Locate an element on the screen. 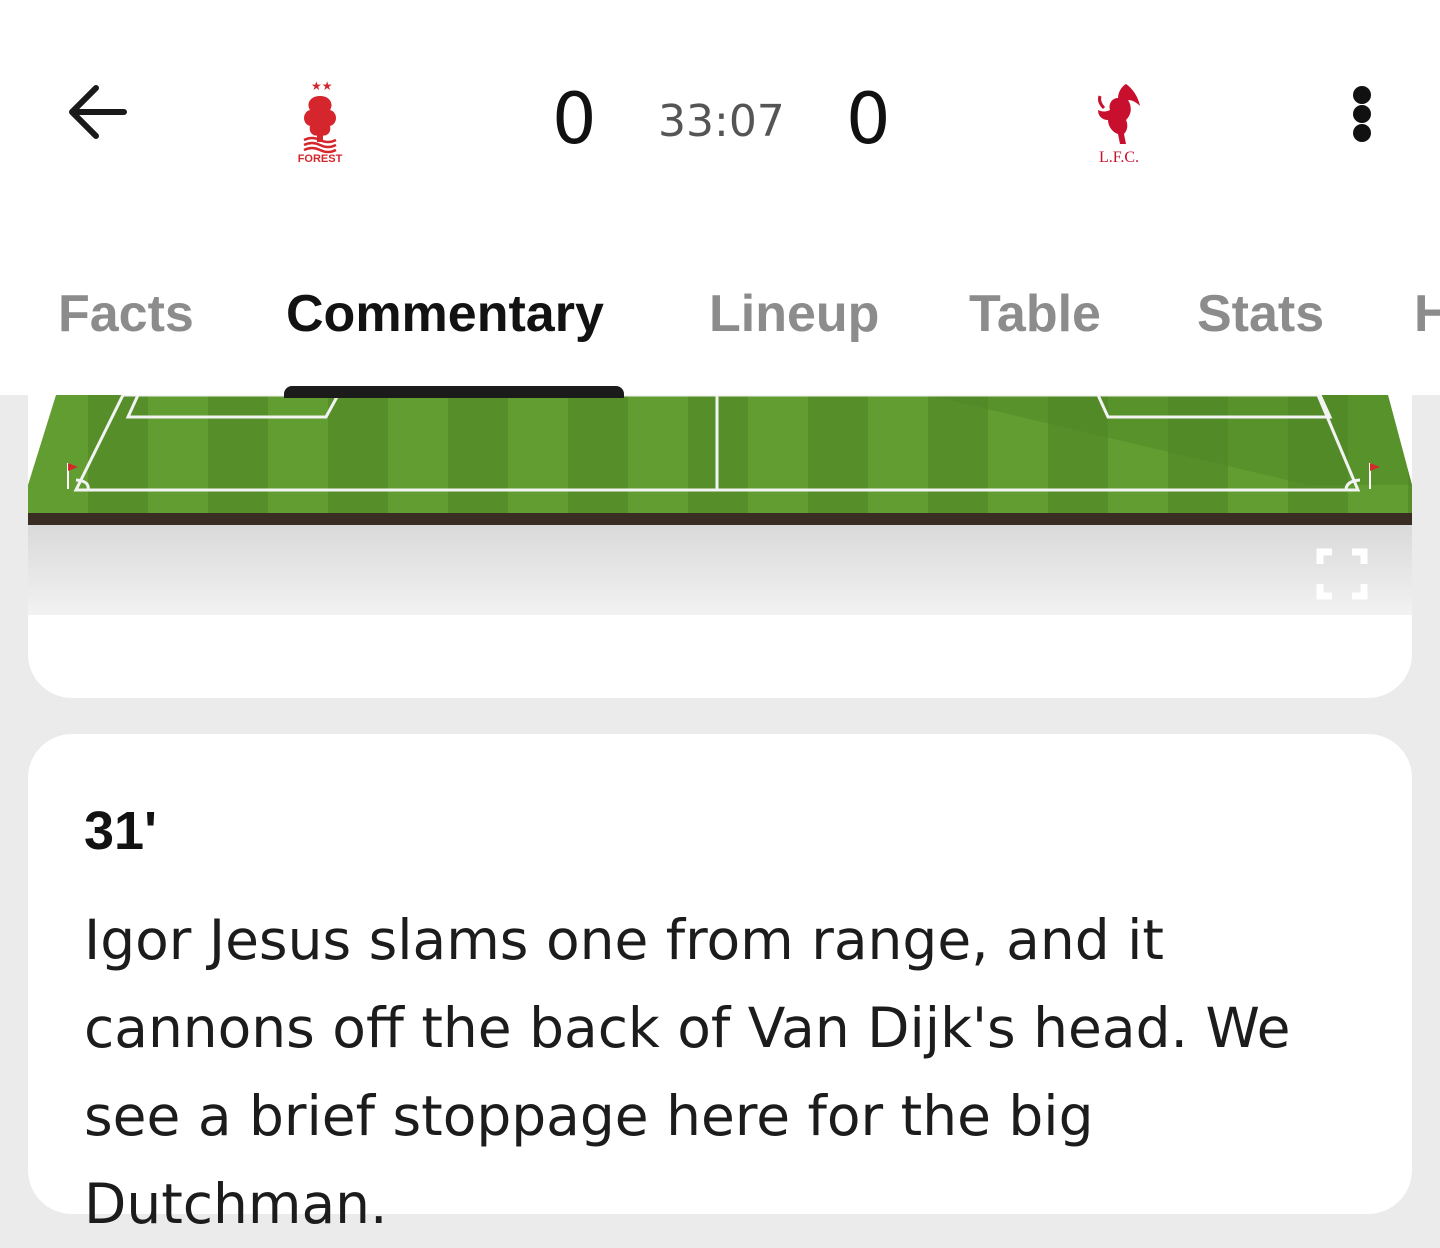 This screenshot has width=1440, height=1248. tab-h: H is located at coordinates (1427, 314).